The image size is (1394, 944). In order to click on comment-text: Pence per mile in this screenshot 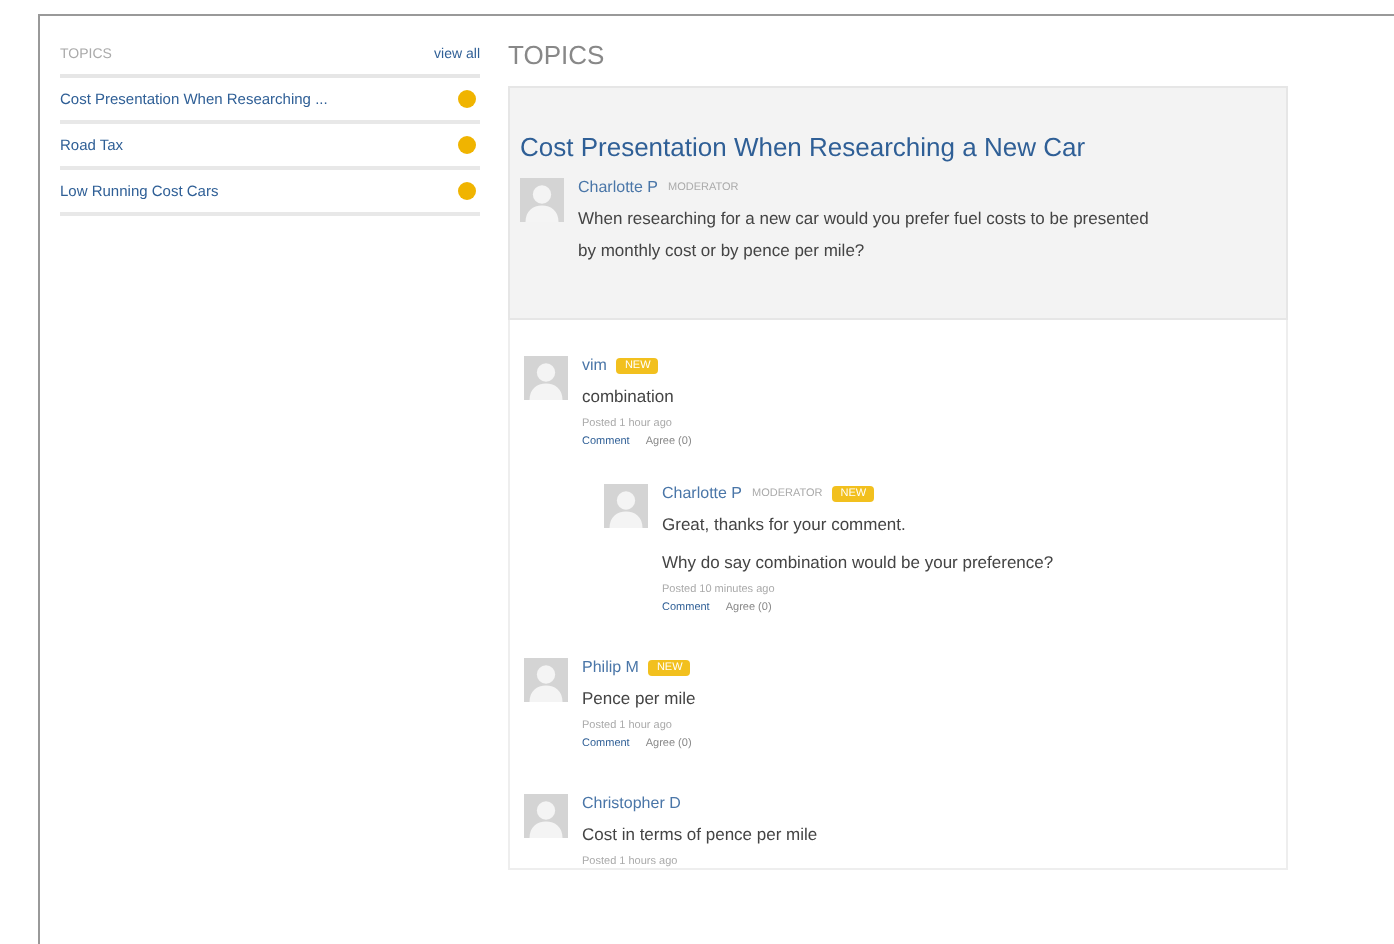, I will do `click(639, 699)`.